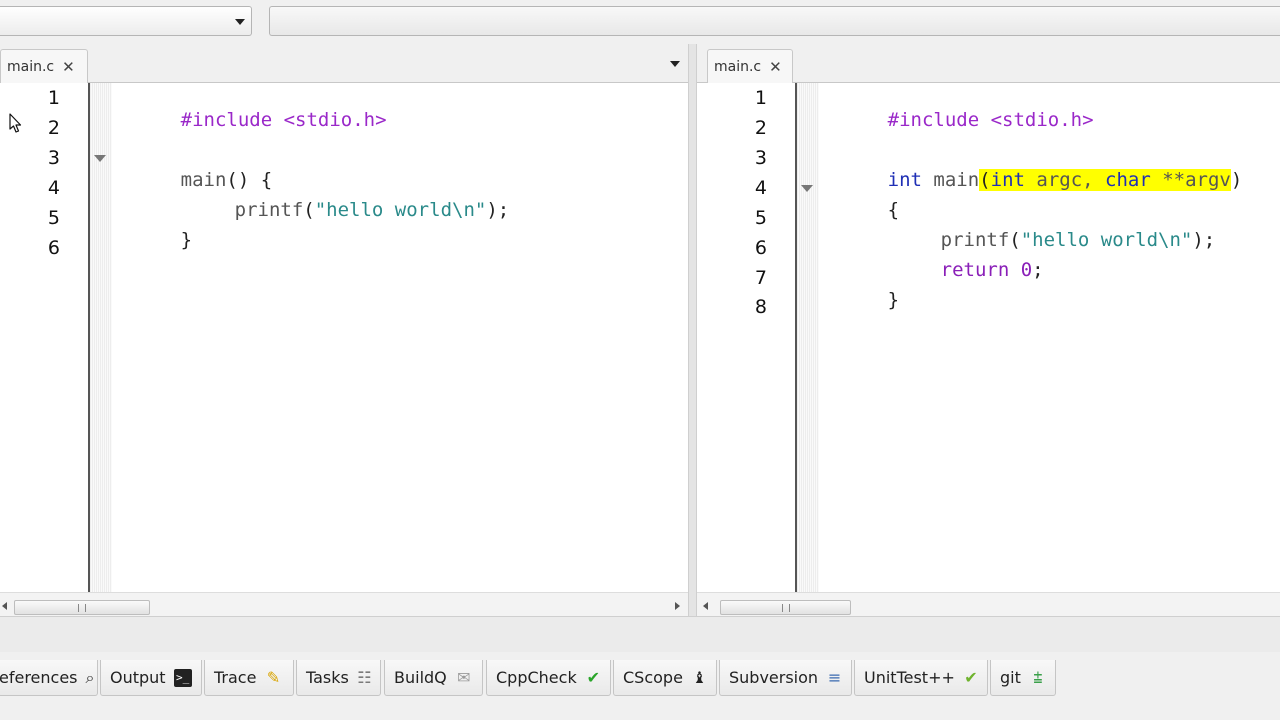  Describe the element at coordinates (240, 22) in the screenshot. I see `chevron-down-icon` at that location.